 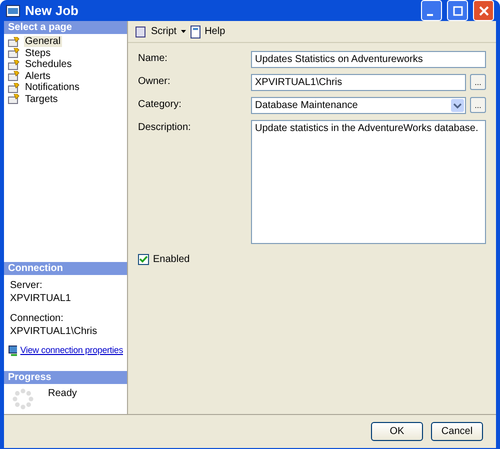 I want to click on help-button: Help, so click(x=208, y=31).